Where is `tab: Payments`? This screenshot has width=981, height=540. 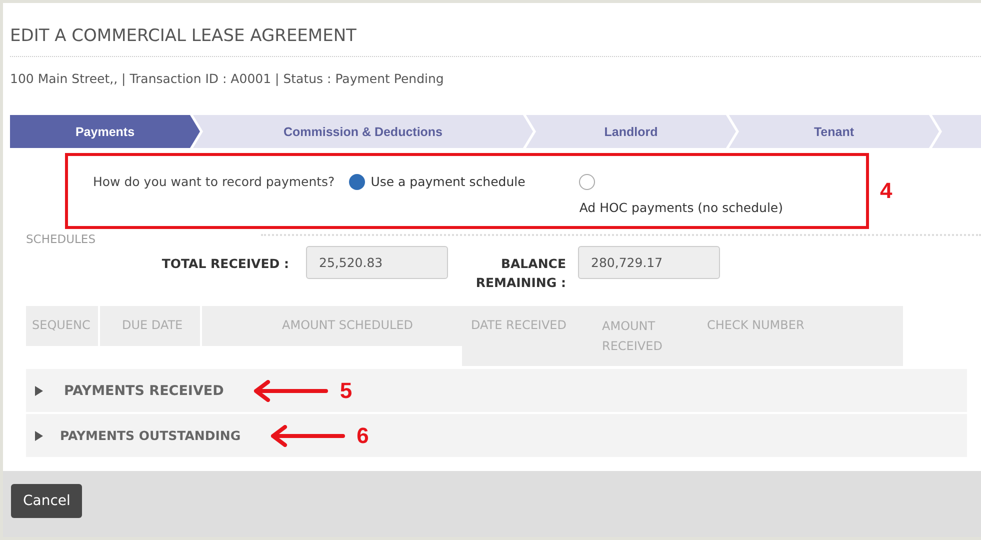 tab: Payments is located at coordinates (105, 131).